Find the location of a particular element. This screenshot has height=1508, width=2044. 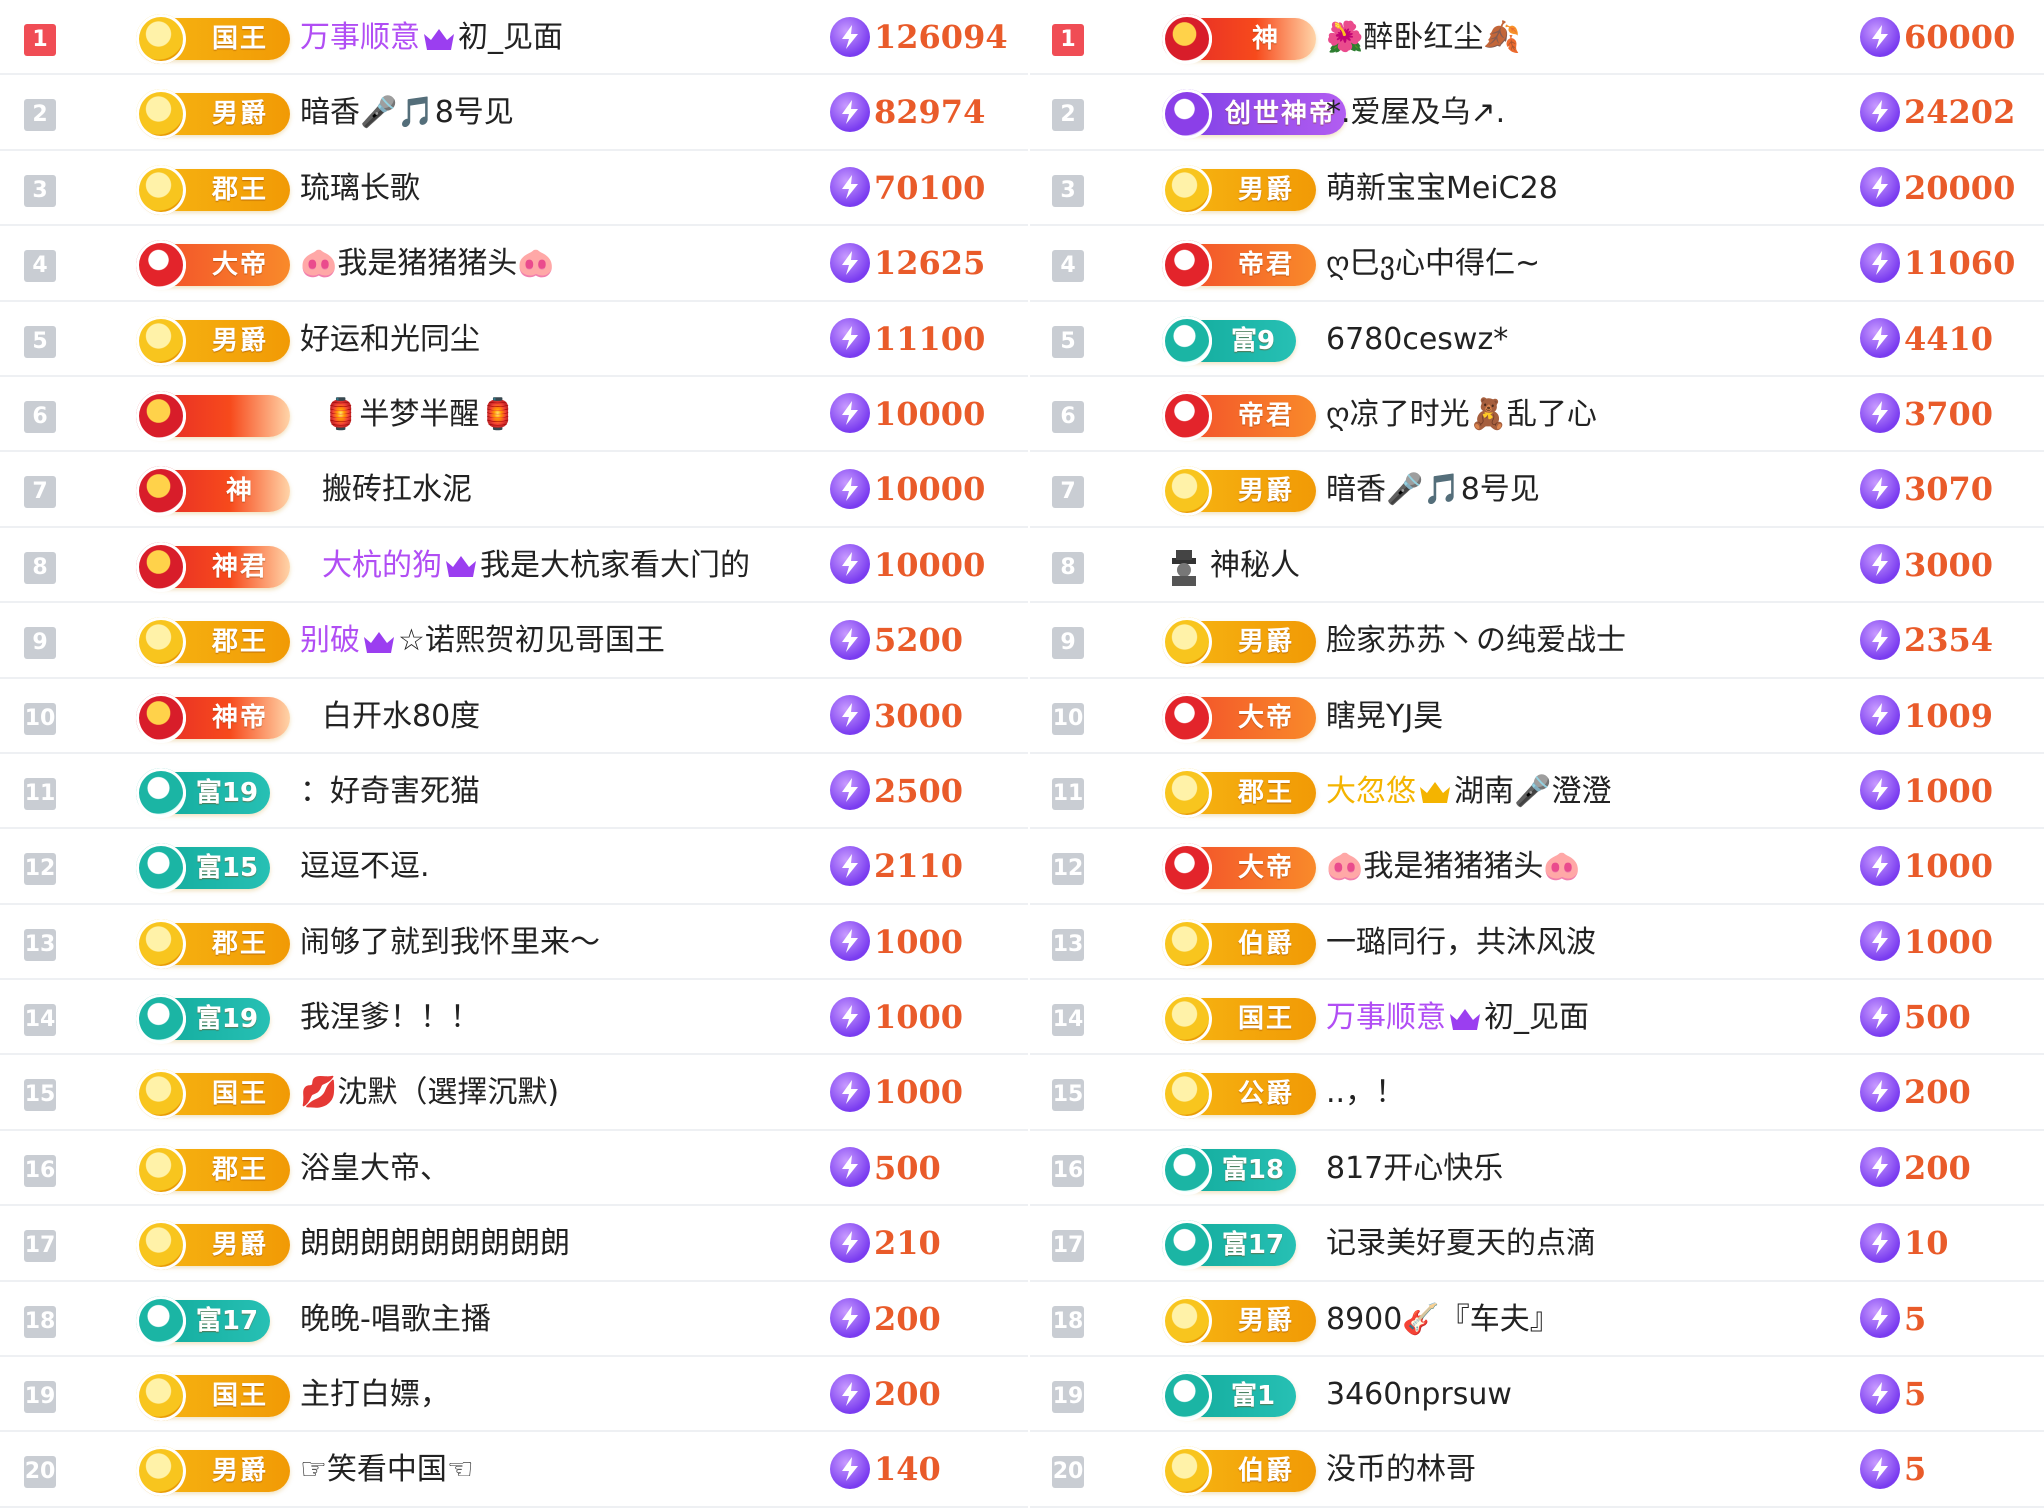

leaderboard-row: 6 🏮半梦半醒🏮 10000 is located at coordinates (514, 415).